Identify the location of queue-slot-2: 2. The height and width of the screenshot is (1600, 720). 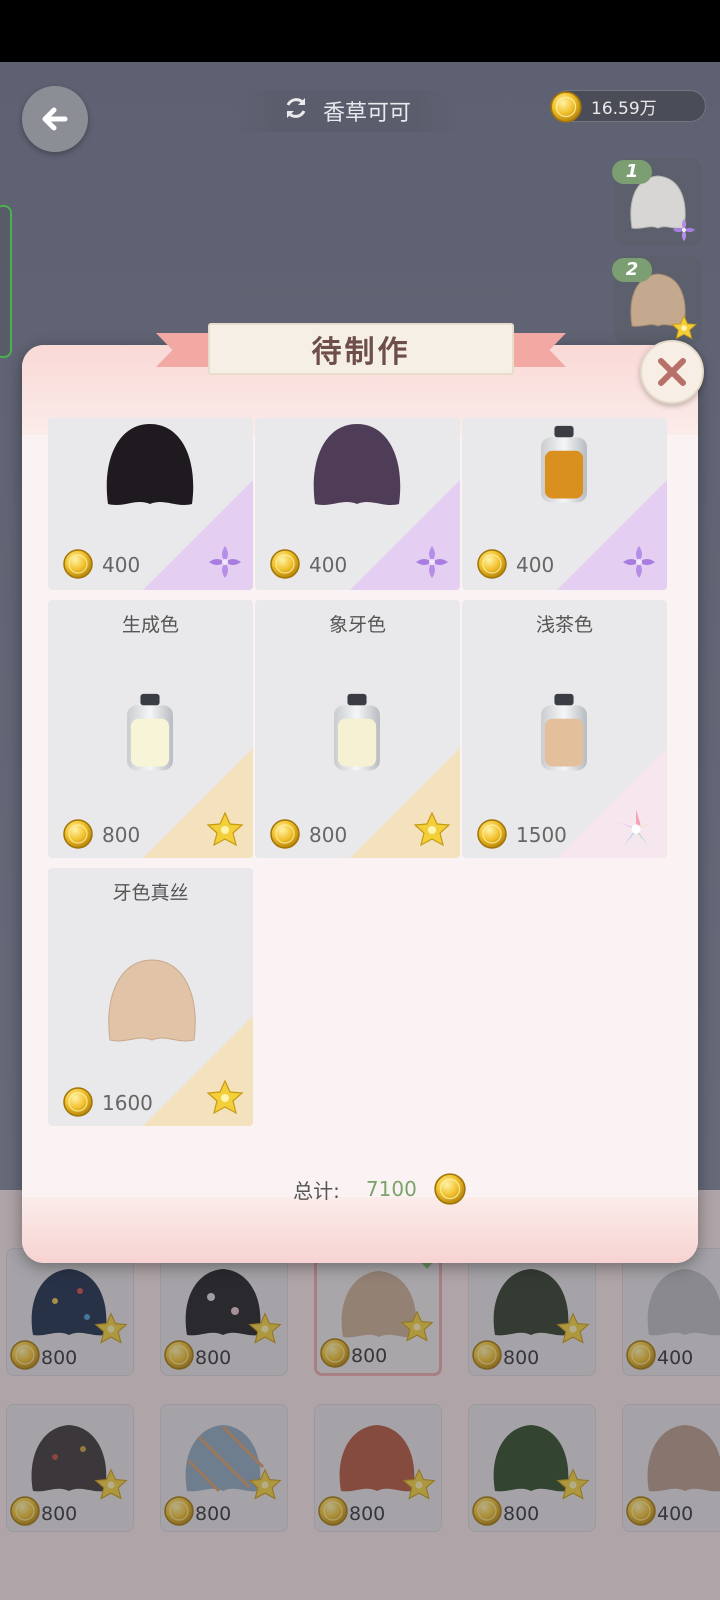
(657, 300).